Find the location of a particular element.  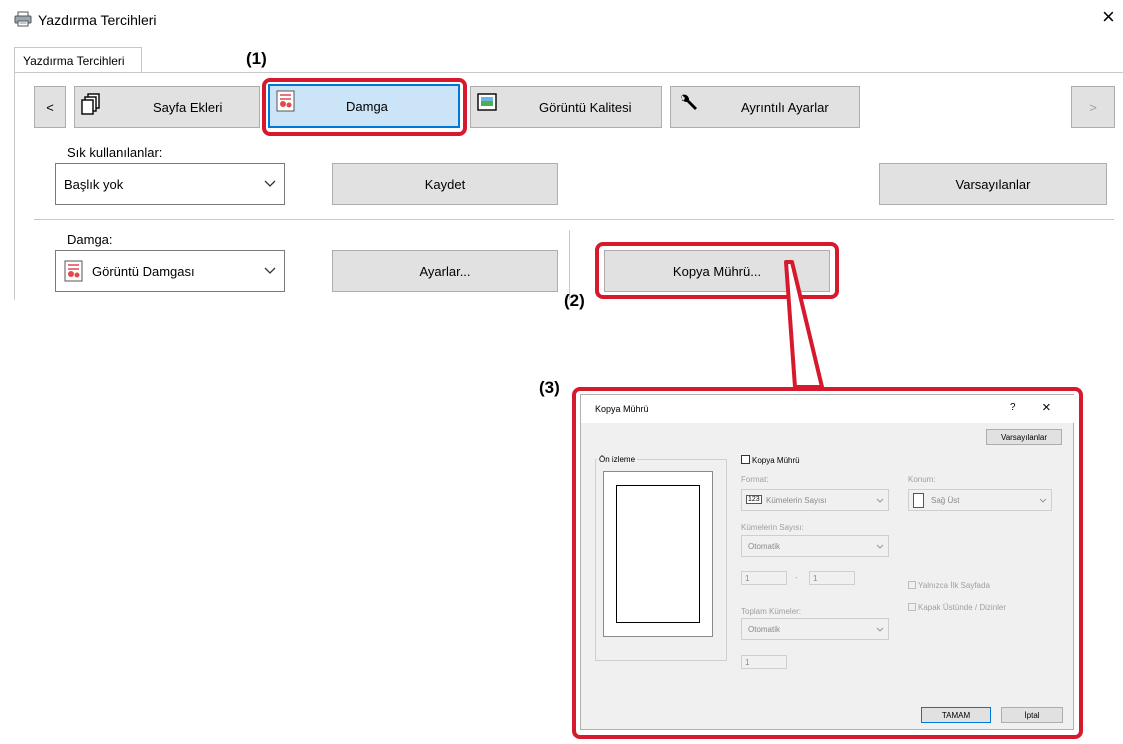

preview-inner-page is located at coordinates (658, 554).